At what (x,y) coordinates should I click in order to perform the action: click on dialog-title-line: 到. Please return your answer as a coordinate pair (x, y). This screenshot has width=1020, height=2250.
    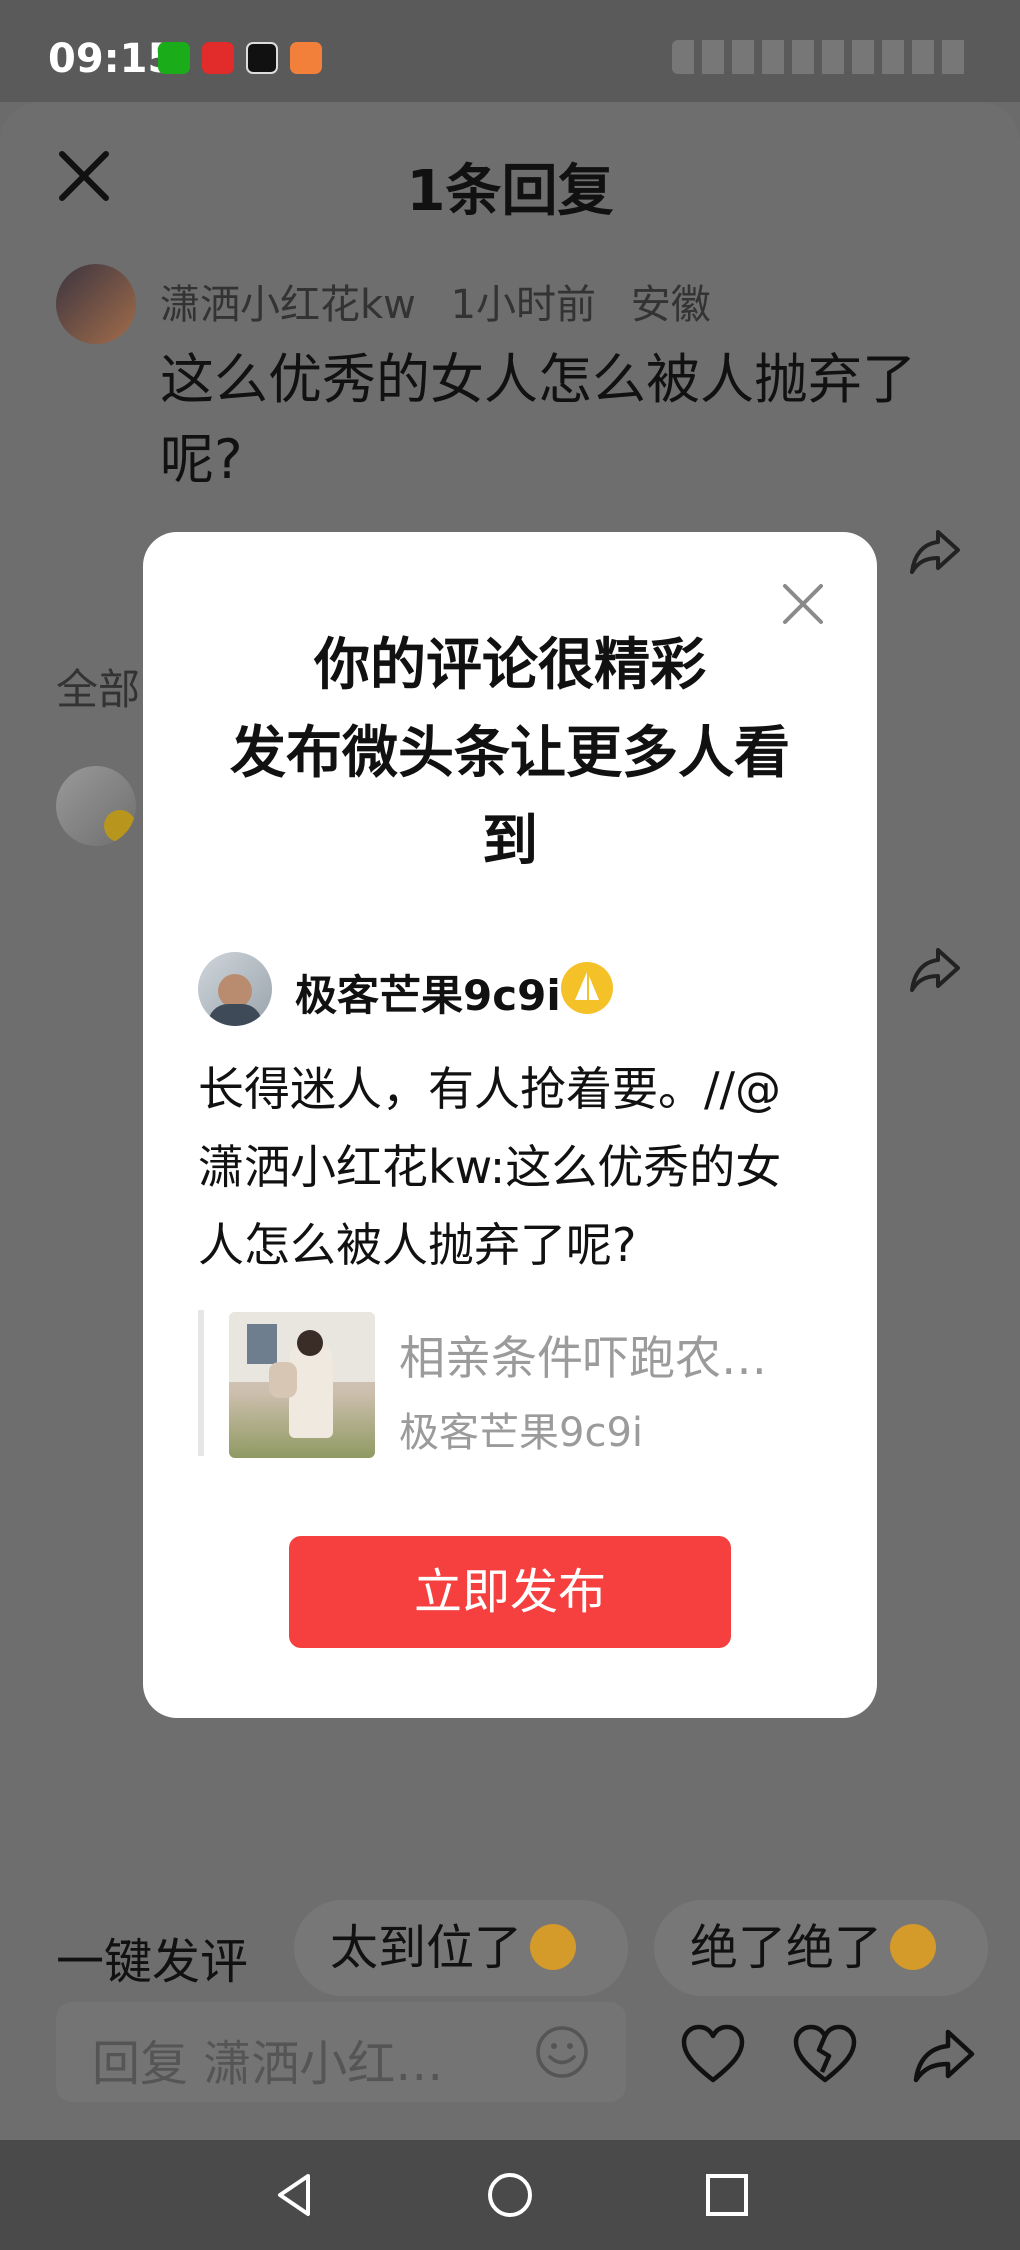
    Looking at the image, I should click on (510, 841).